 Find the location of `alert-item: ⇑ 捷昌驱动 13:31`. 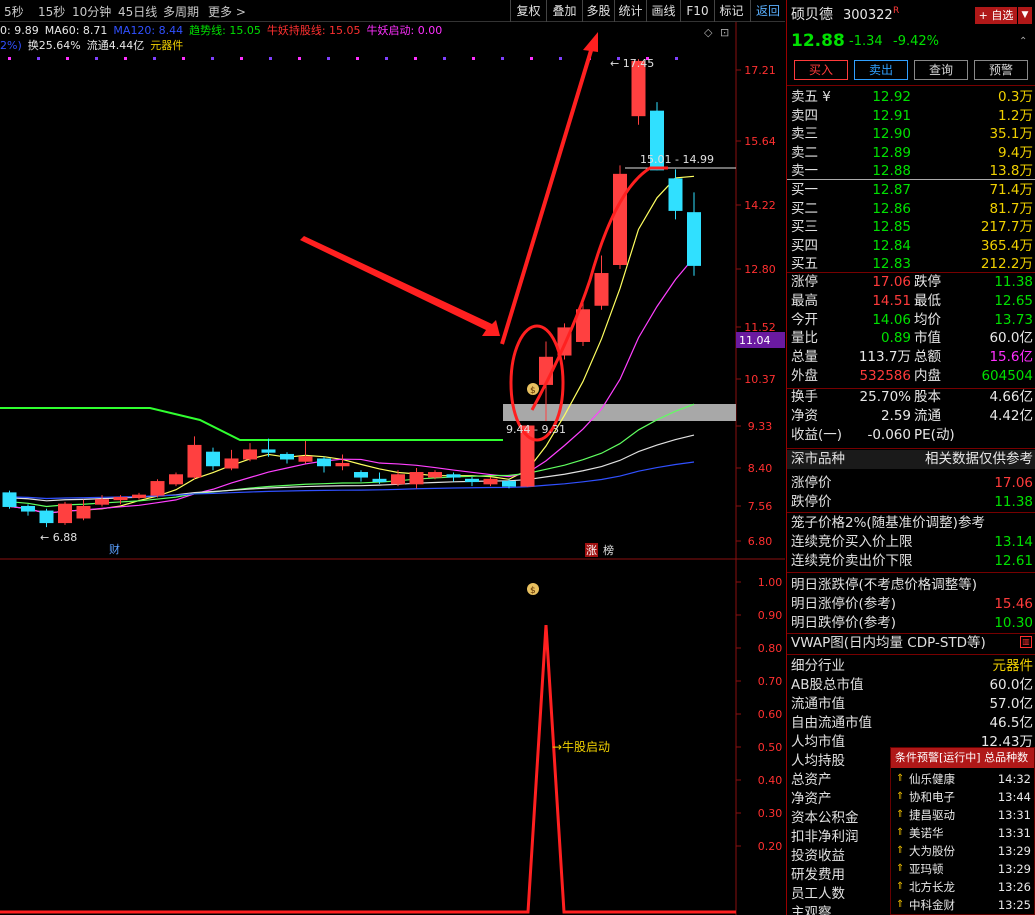

alert-item: ⇑ 捷昌驱动 13:31 is located at coordinates (962, 815).